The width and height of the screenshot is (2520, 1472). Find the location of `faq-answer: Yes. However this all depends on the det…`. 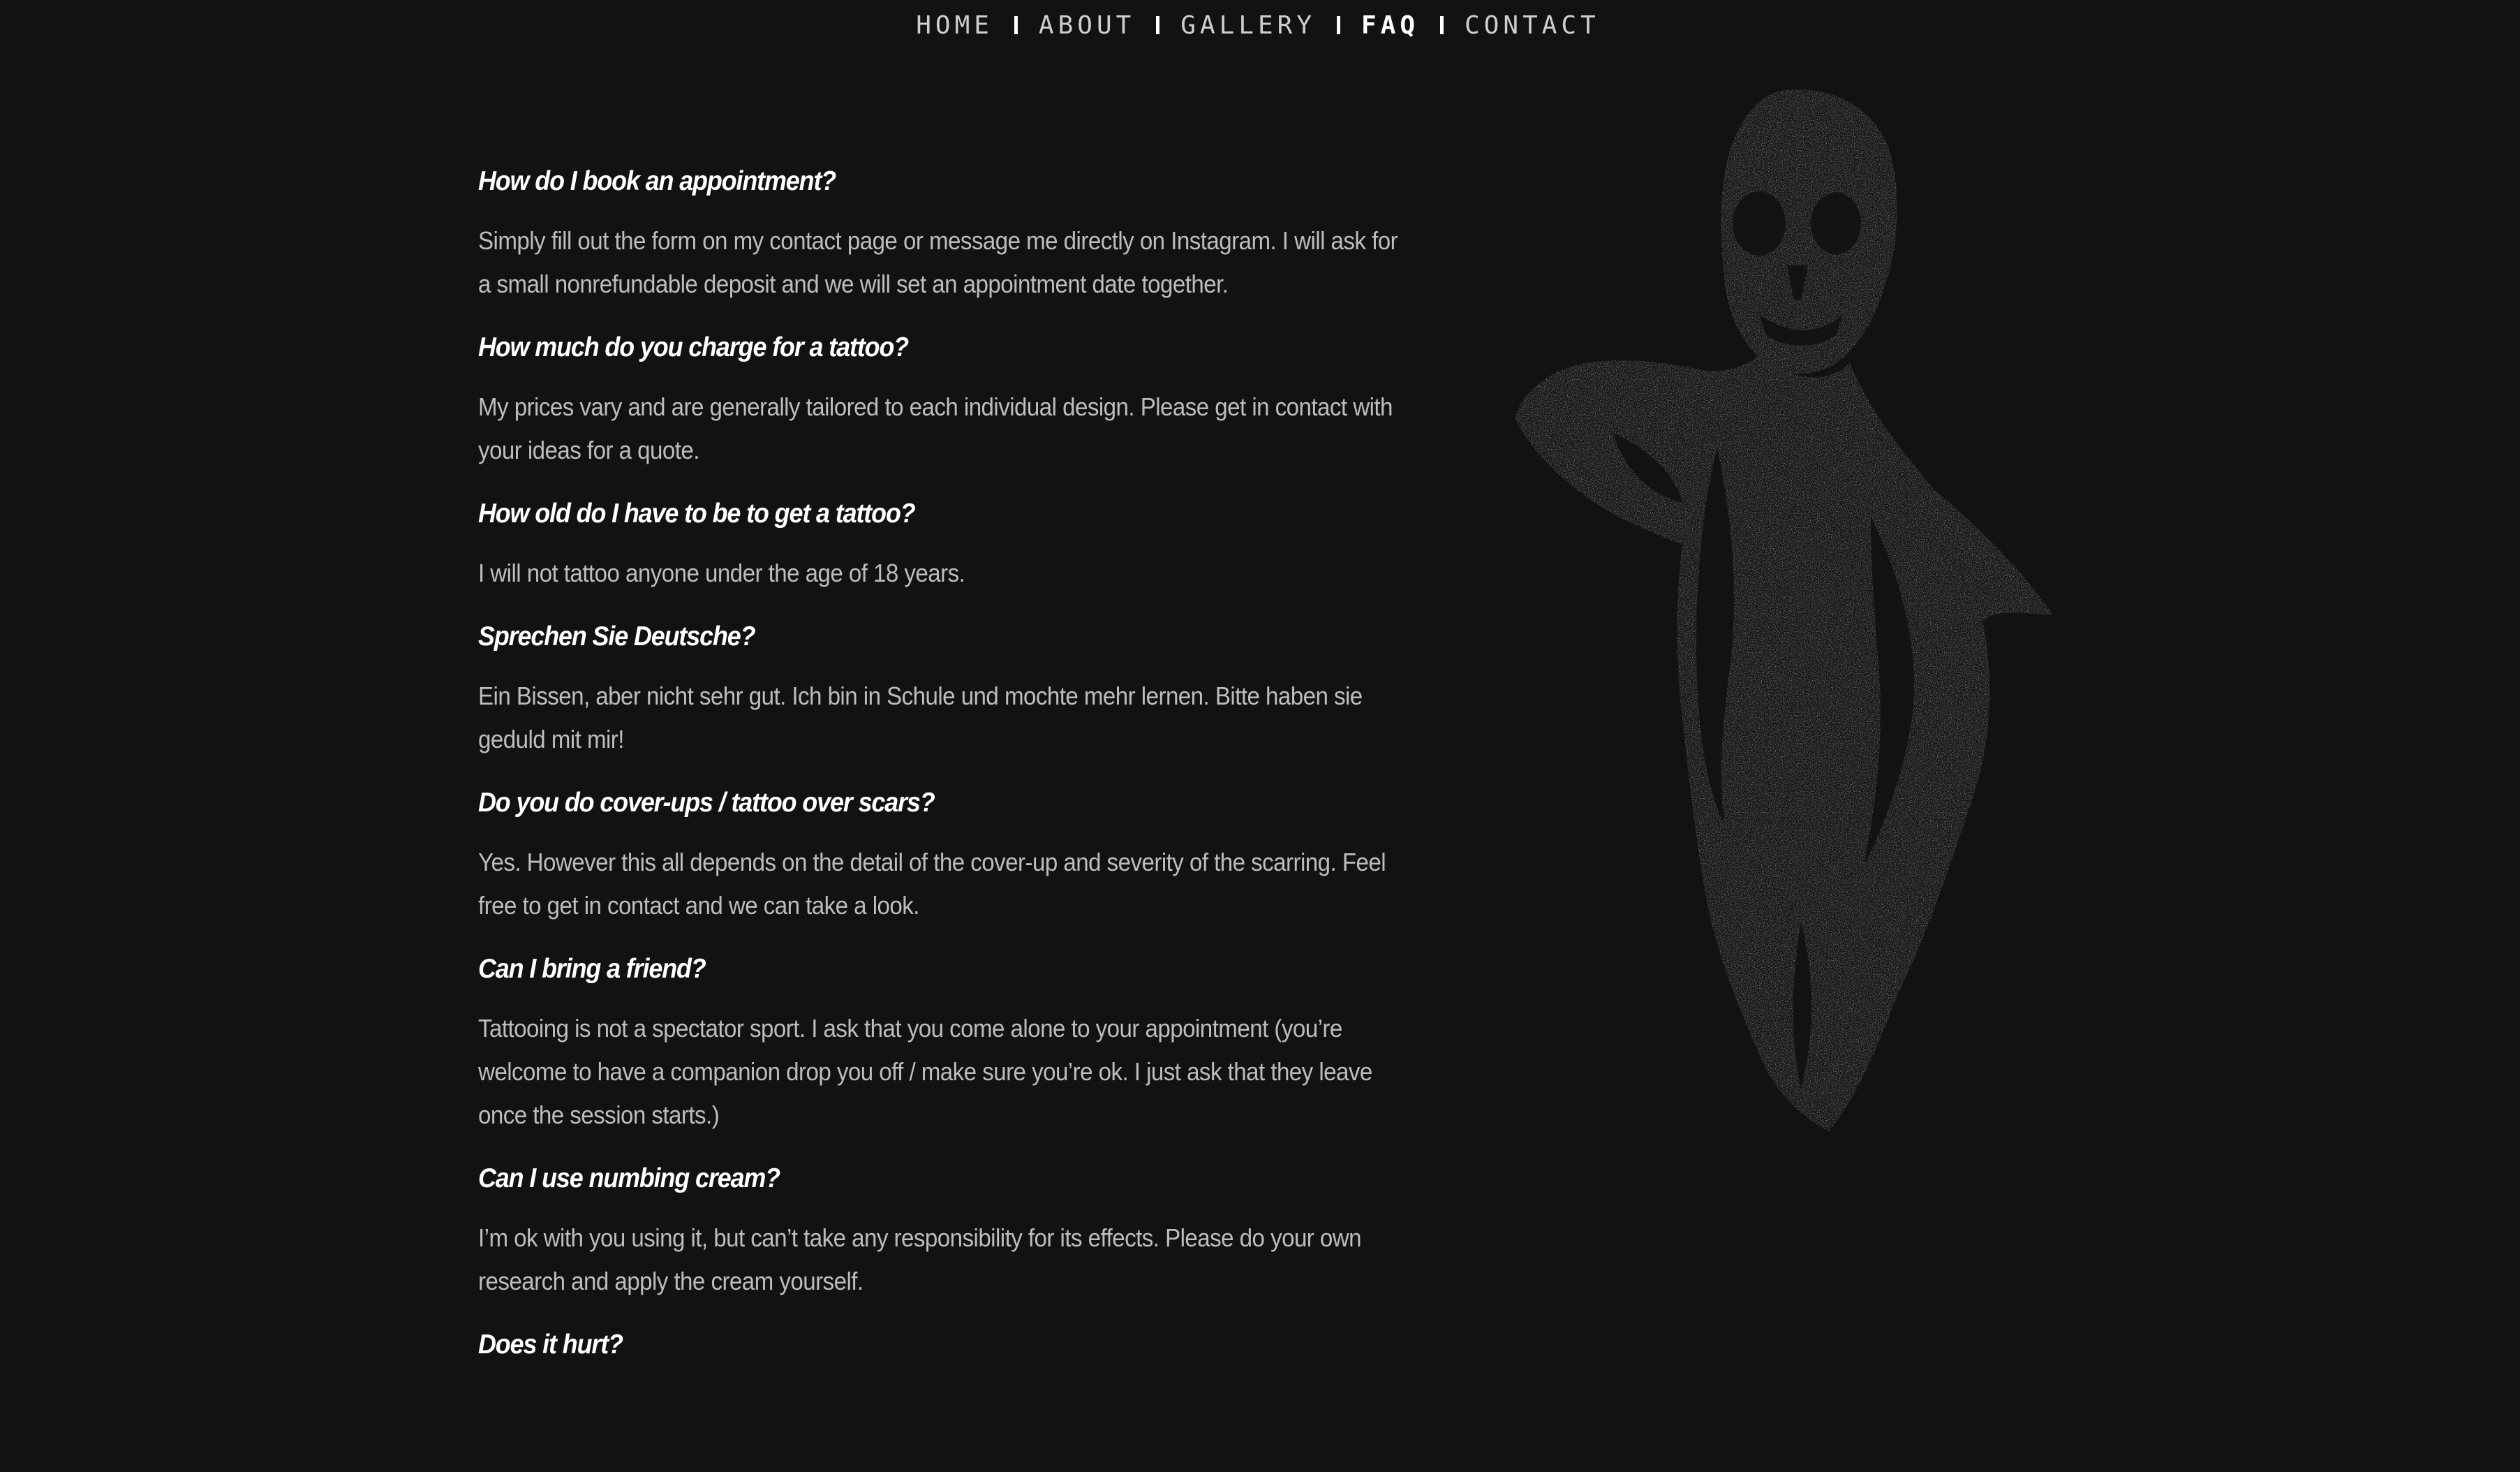

faq-answer: Yes. However this all depends on the det… is located at coordinates (932, 884).